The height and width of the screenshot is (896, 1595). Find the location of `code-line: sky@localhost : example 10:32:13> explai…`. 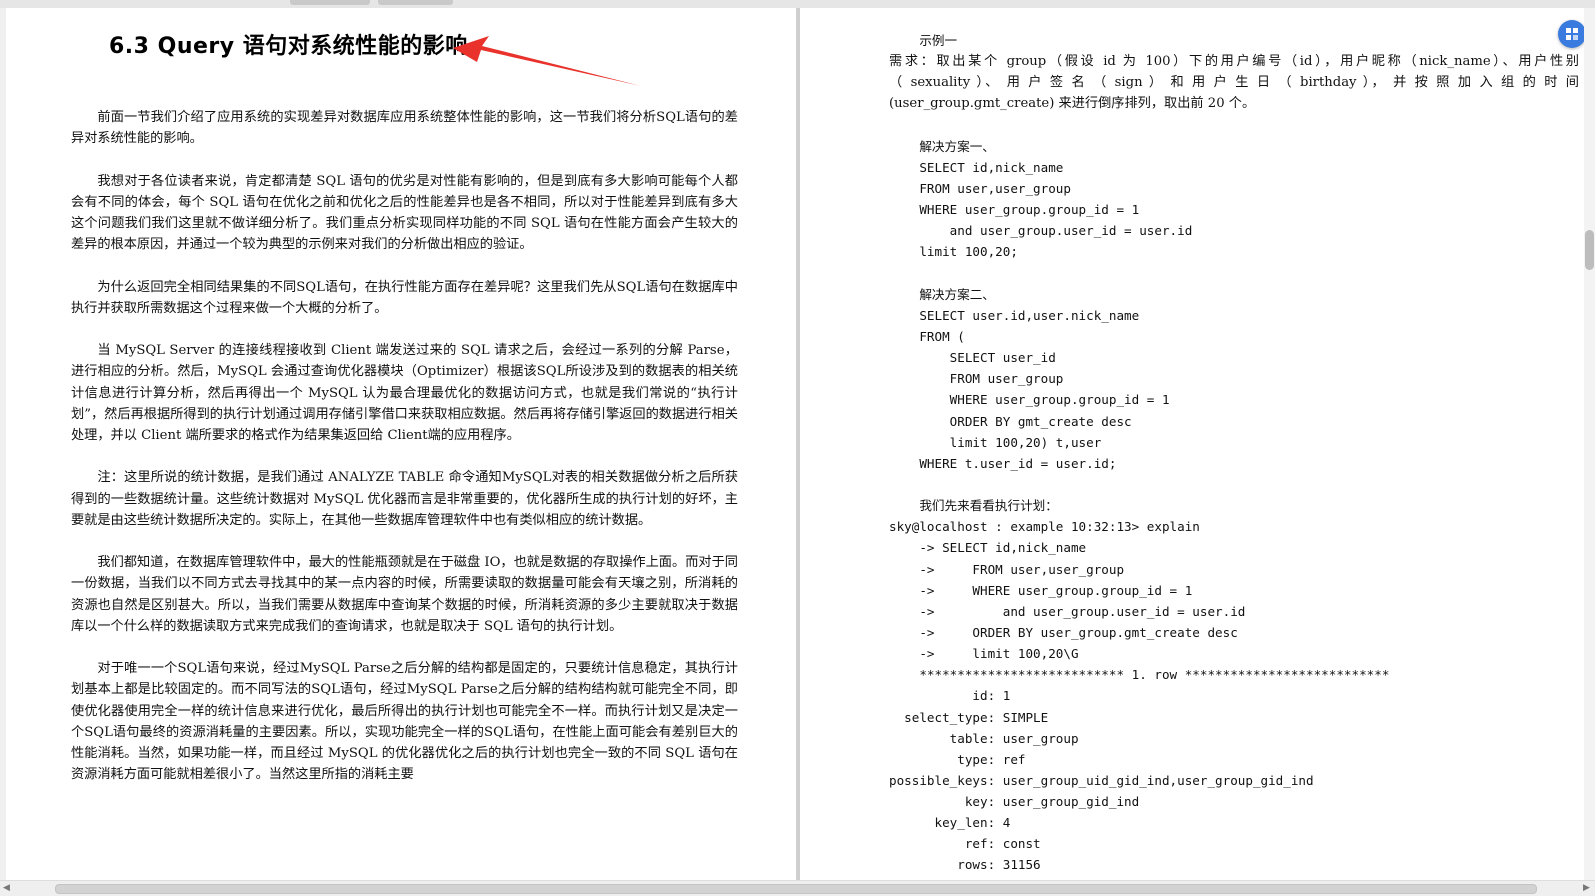

code-line: sky@localhost : example 10:32:13> explai… is located at coordinates (1044, 527).